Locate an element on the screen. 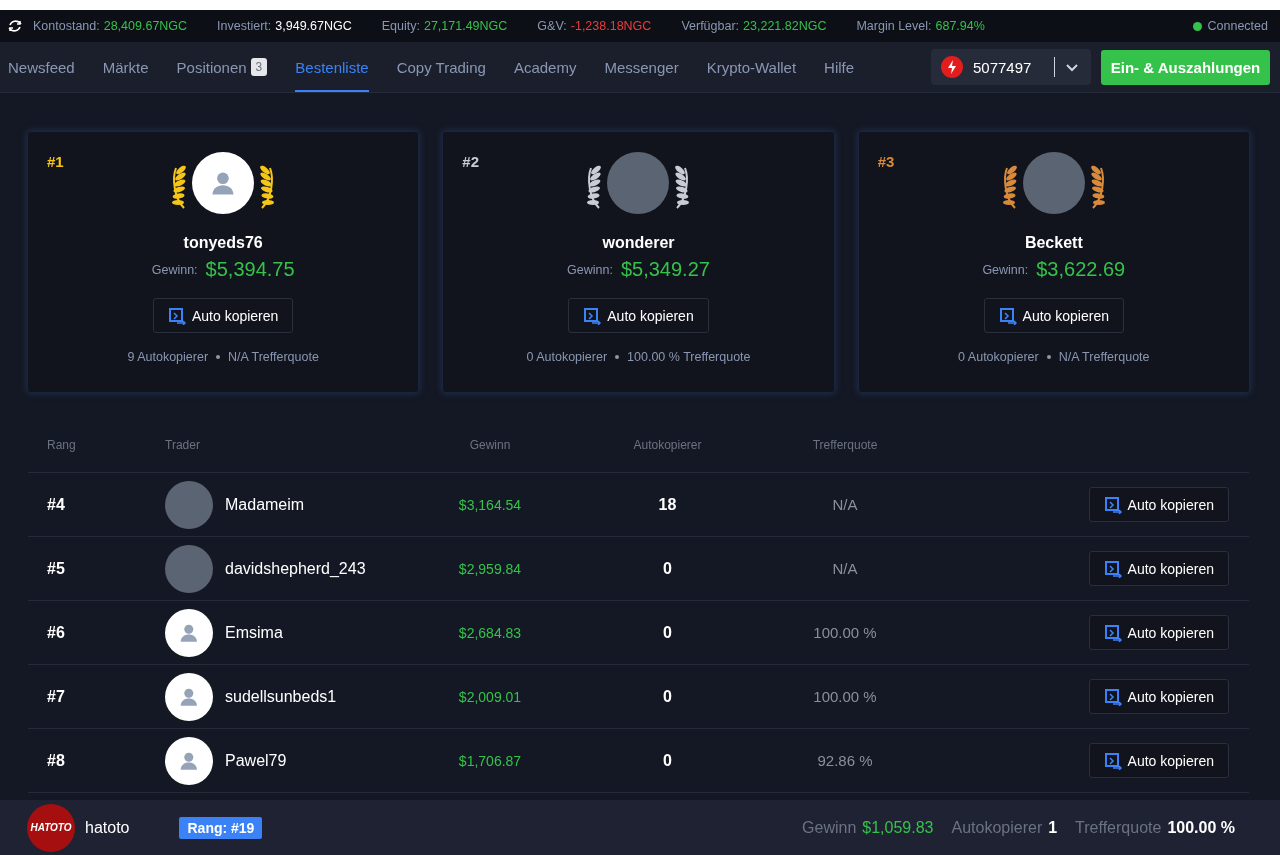 This screenshot has height=855, width=1280. account-selector: 5077497 is located at coordinates (1011, 67).